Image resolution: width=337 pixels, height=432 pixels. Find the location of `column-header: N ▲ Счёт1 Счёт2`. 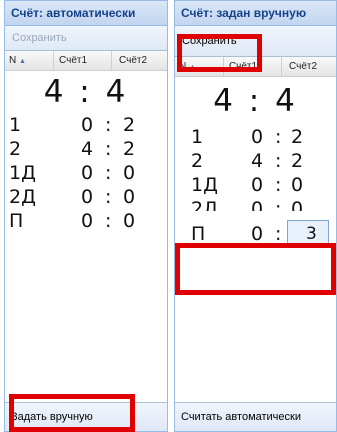

column-header: N ▲ Счёт1 Счёт2 is located at coordinates (86, 61).